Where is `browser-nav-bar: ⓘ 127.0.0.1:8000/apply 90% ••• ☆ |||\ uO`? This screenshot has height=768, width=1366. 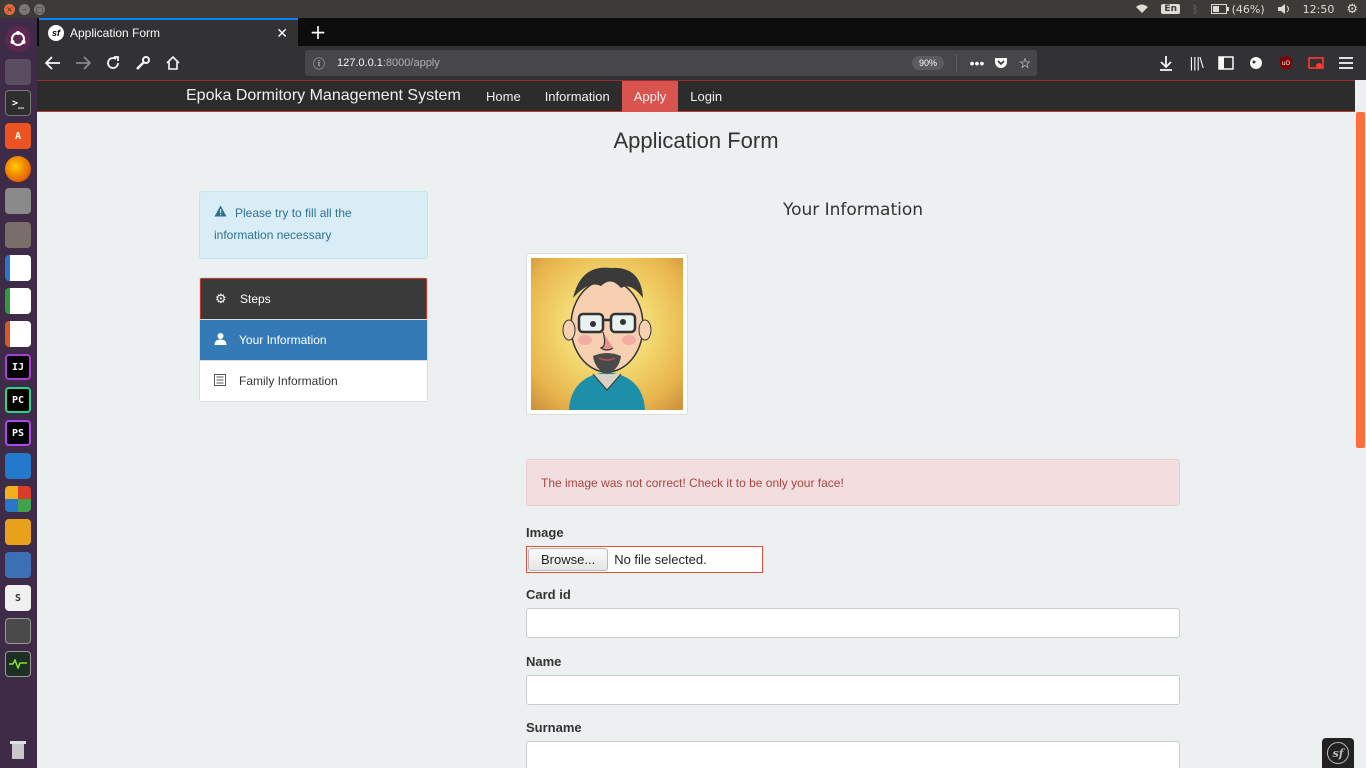
browser-nav-bar: ⓘ 127.0.0.1:8000/apply 90% ••• ☆ |||\ uO is located at coordinates (701, 63).